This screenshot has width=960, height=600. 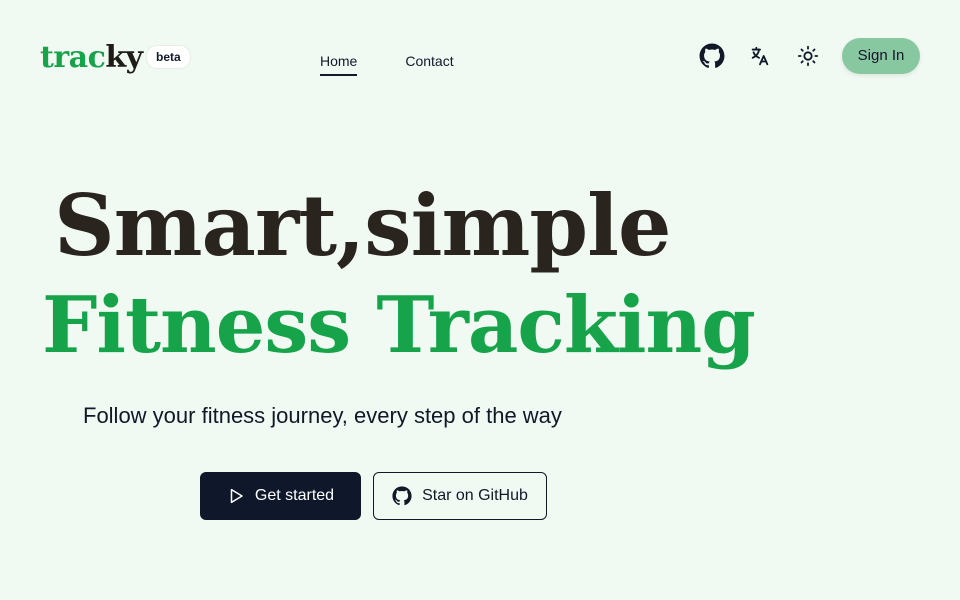 What do you see at coordinates (168, 57) in the screenshot?
I see `beta-badge: beta` at bounding box center [168, 57].